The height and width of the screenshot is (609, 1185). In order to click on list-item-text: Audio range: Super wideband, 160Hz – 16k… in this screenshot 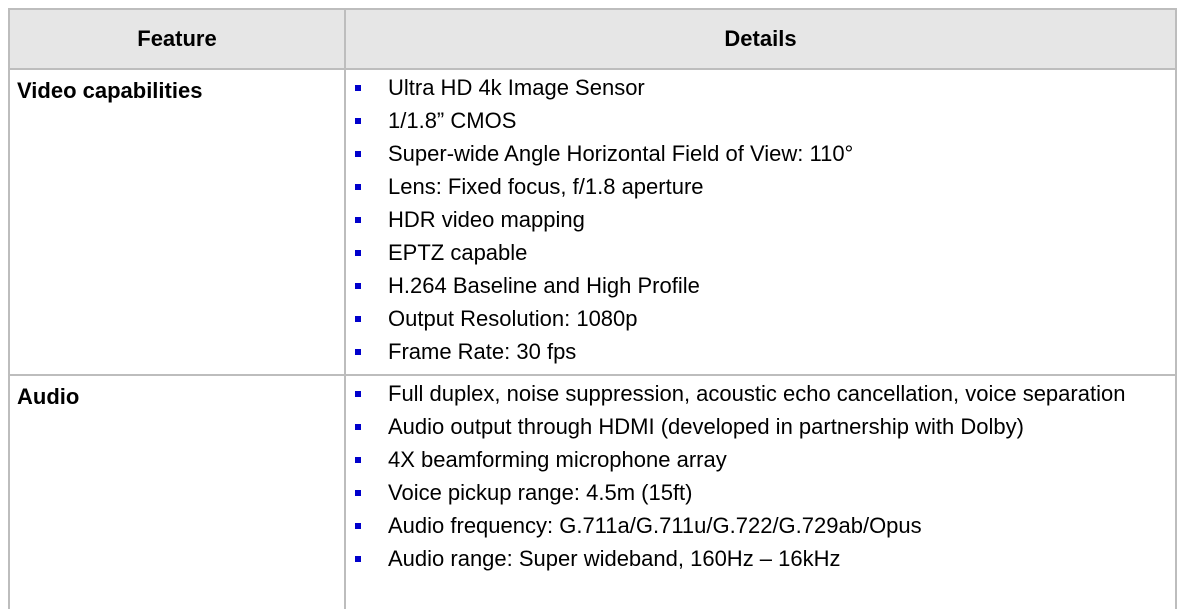, I will do `click(614, 558)`.